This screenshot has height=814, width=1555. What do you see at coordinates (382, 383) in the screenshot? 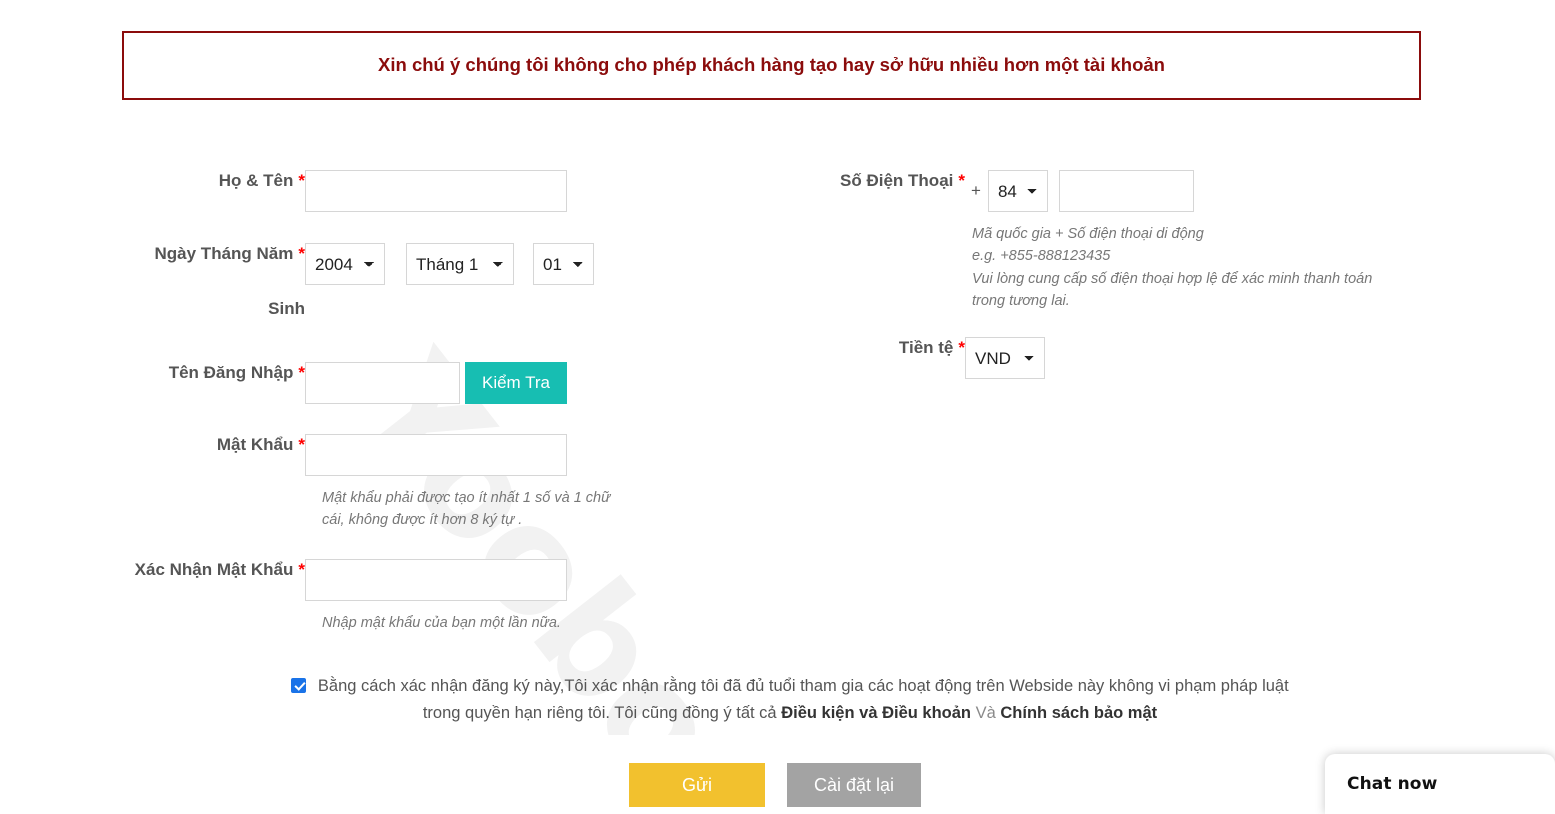
I see `username-input` at bounding box center [382, 383].